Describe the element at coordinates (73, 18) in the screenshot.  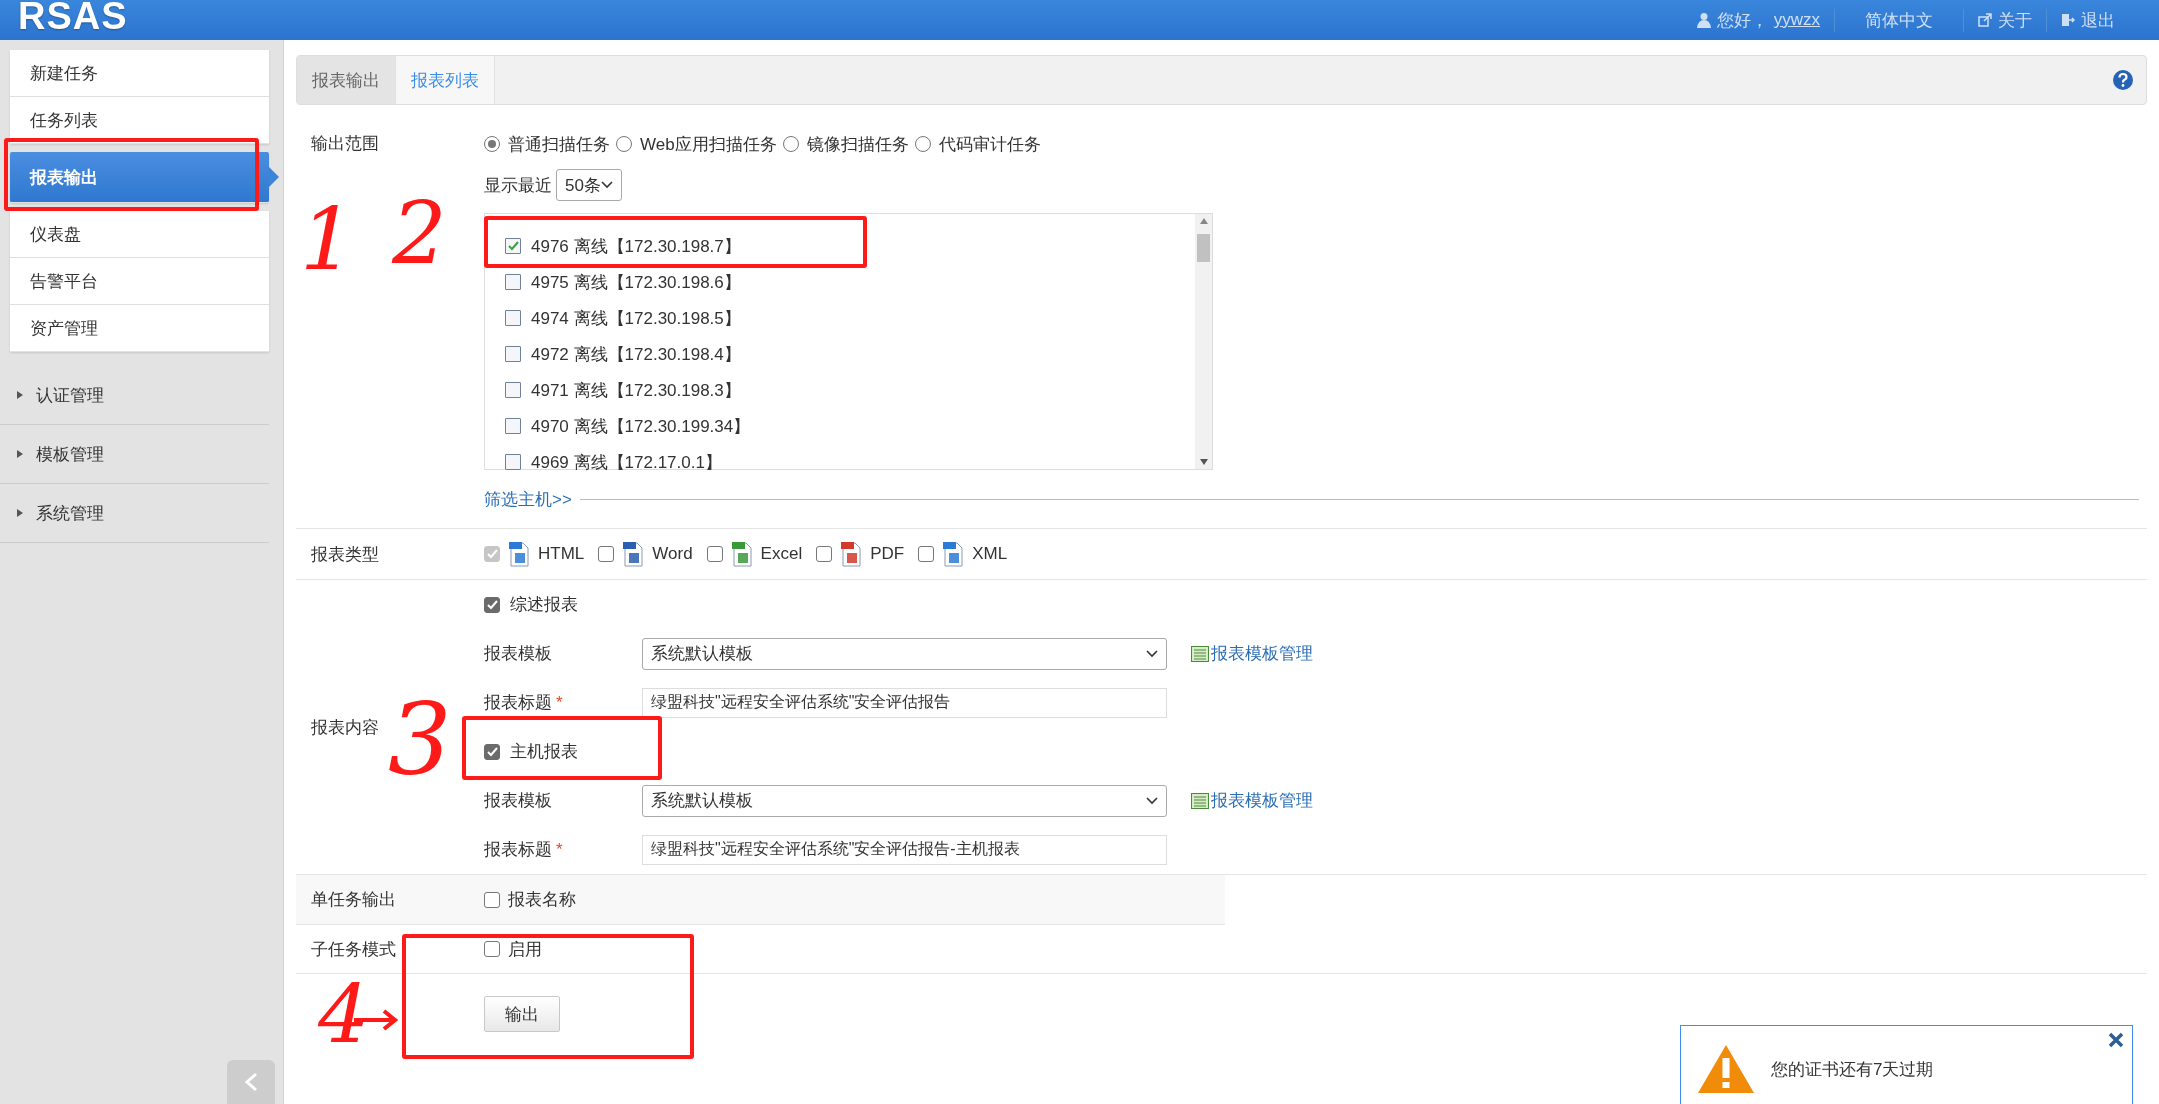
I see `logo: RSAS` at that location.